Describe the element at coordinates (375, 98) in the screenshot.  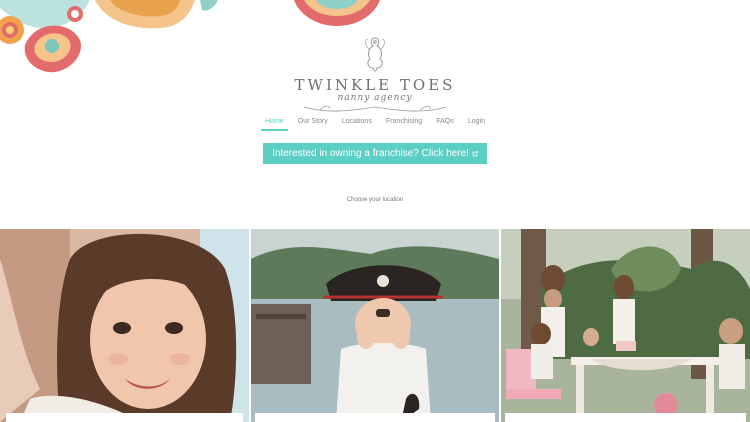
I see `brand-tagline: nanny agency` at that location.